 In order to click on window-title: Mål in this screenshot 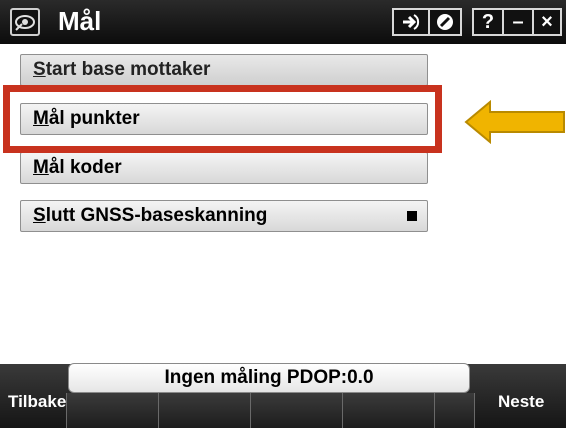, I will do `click(80, 21)`.